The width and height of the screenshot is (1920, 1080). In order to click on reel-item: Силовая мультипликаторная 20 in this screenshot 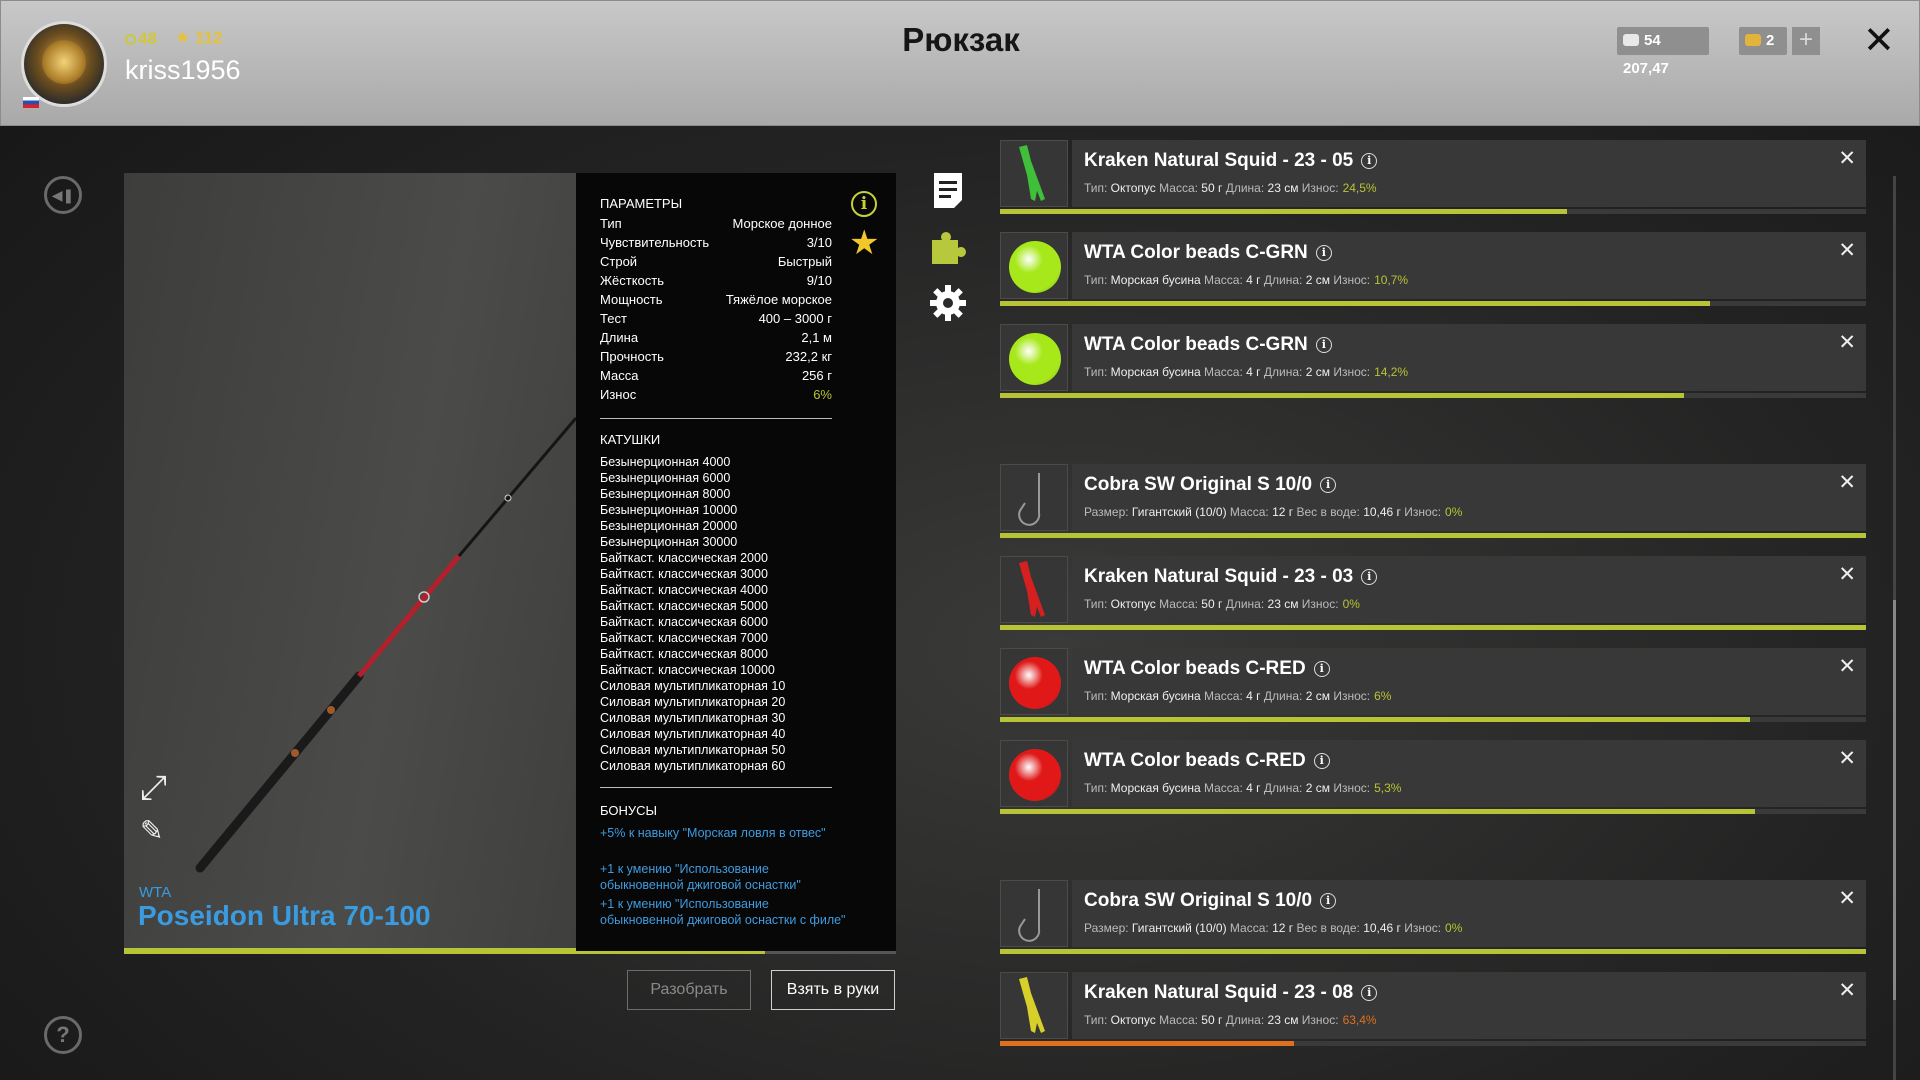, I will do `click(693, 702)`.